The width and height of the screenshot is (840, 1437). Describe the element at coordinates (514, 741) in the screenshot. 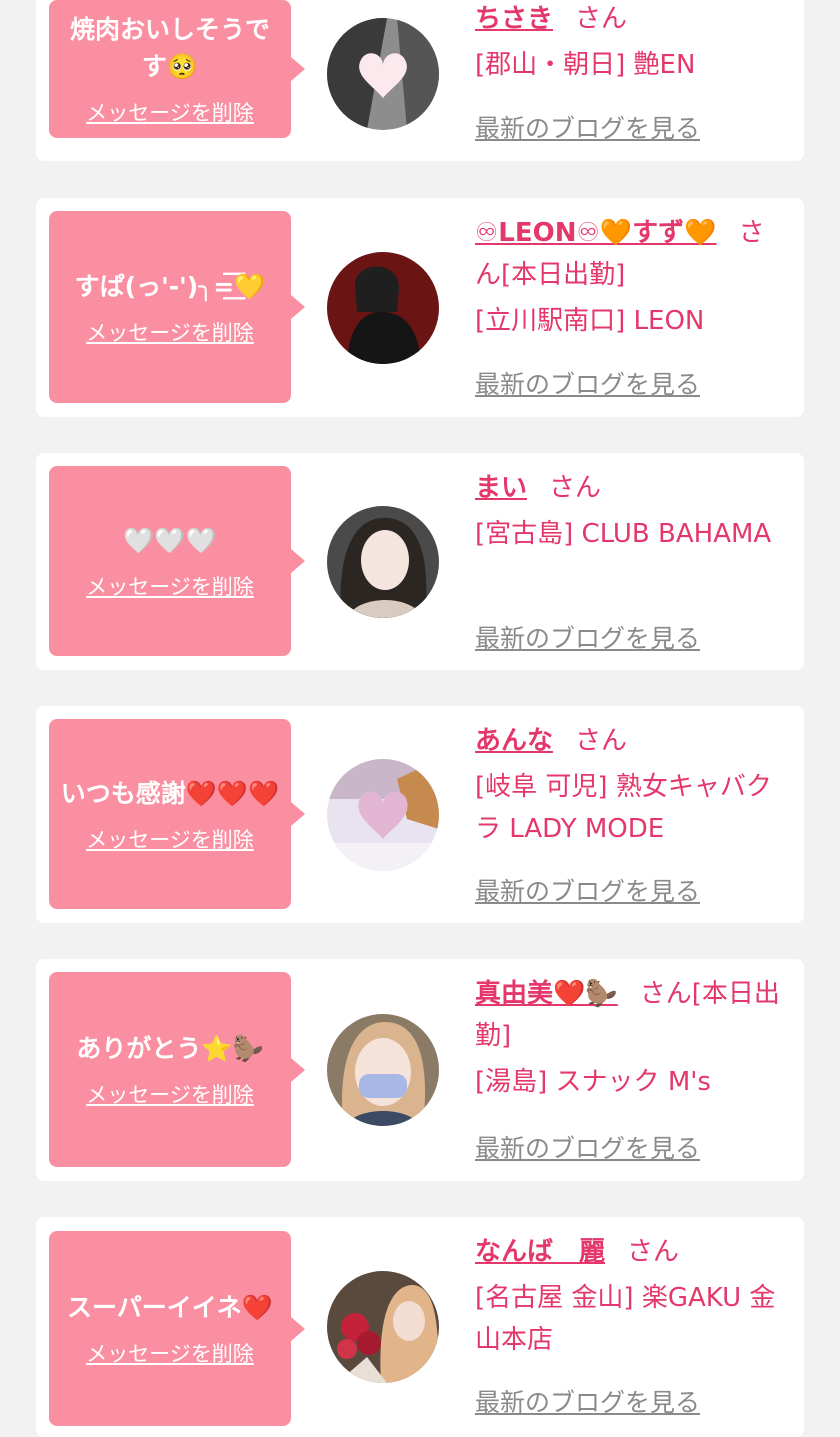

I see `cast-name-link: あんな` at that location.